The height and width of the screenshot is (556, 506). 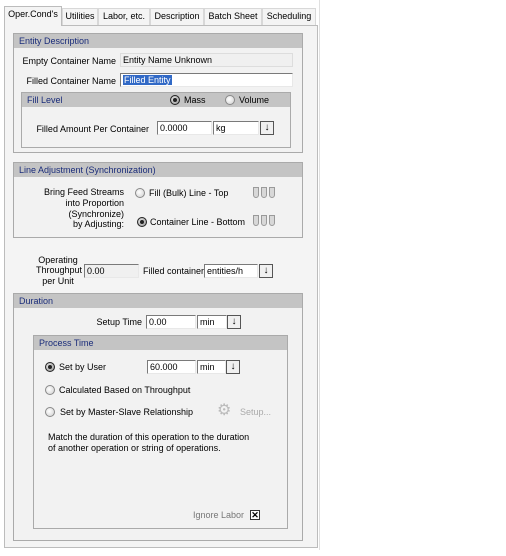 I want to click on setup-time-field: 0.00, so click(x=171, y=322).